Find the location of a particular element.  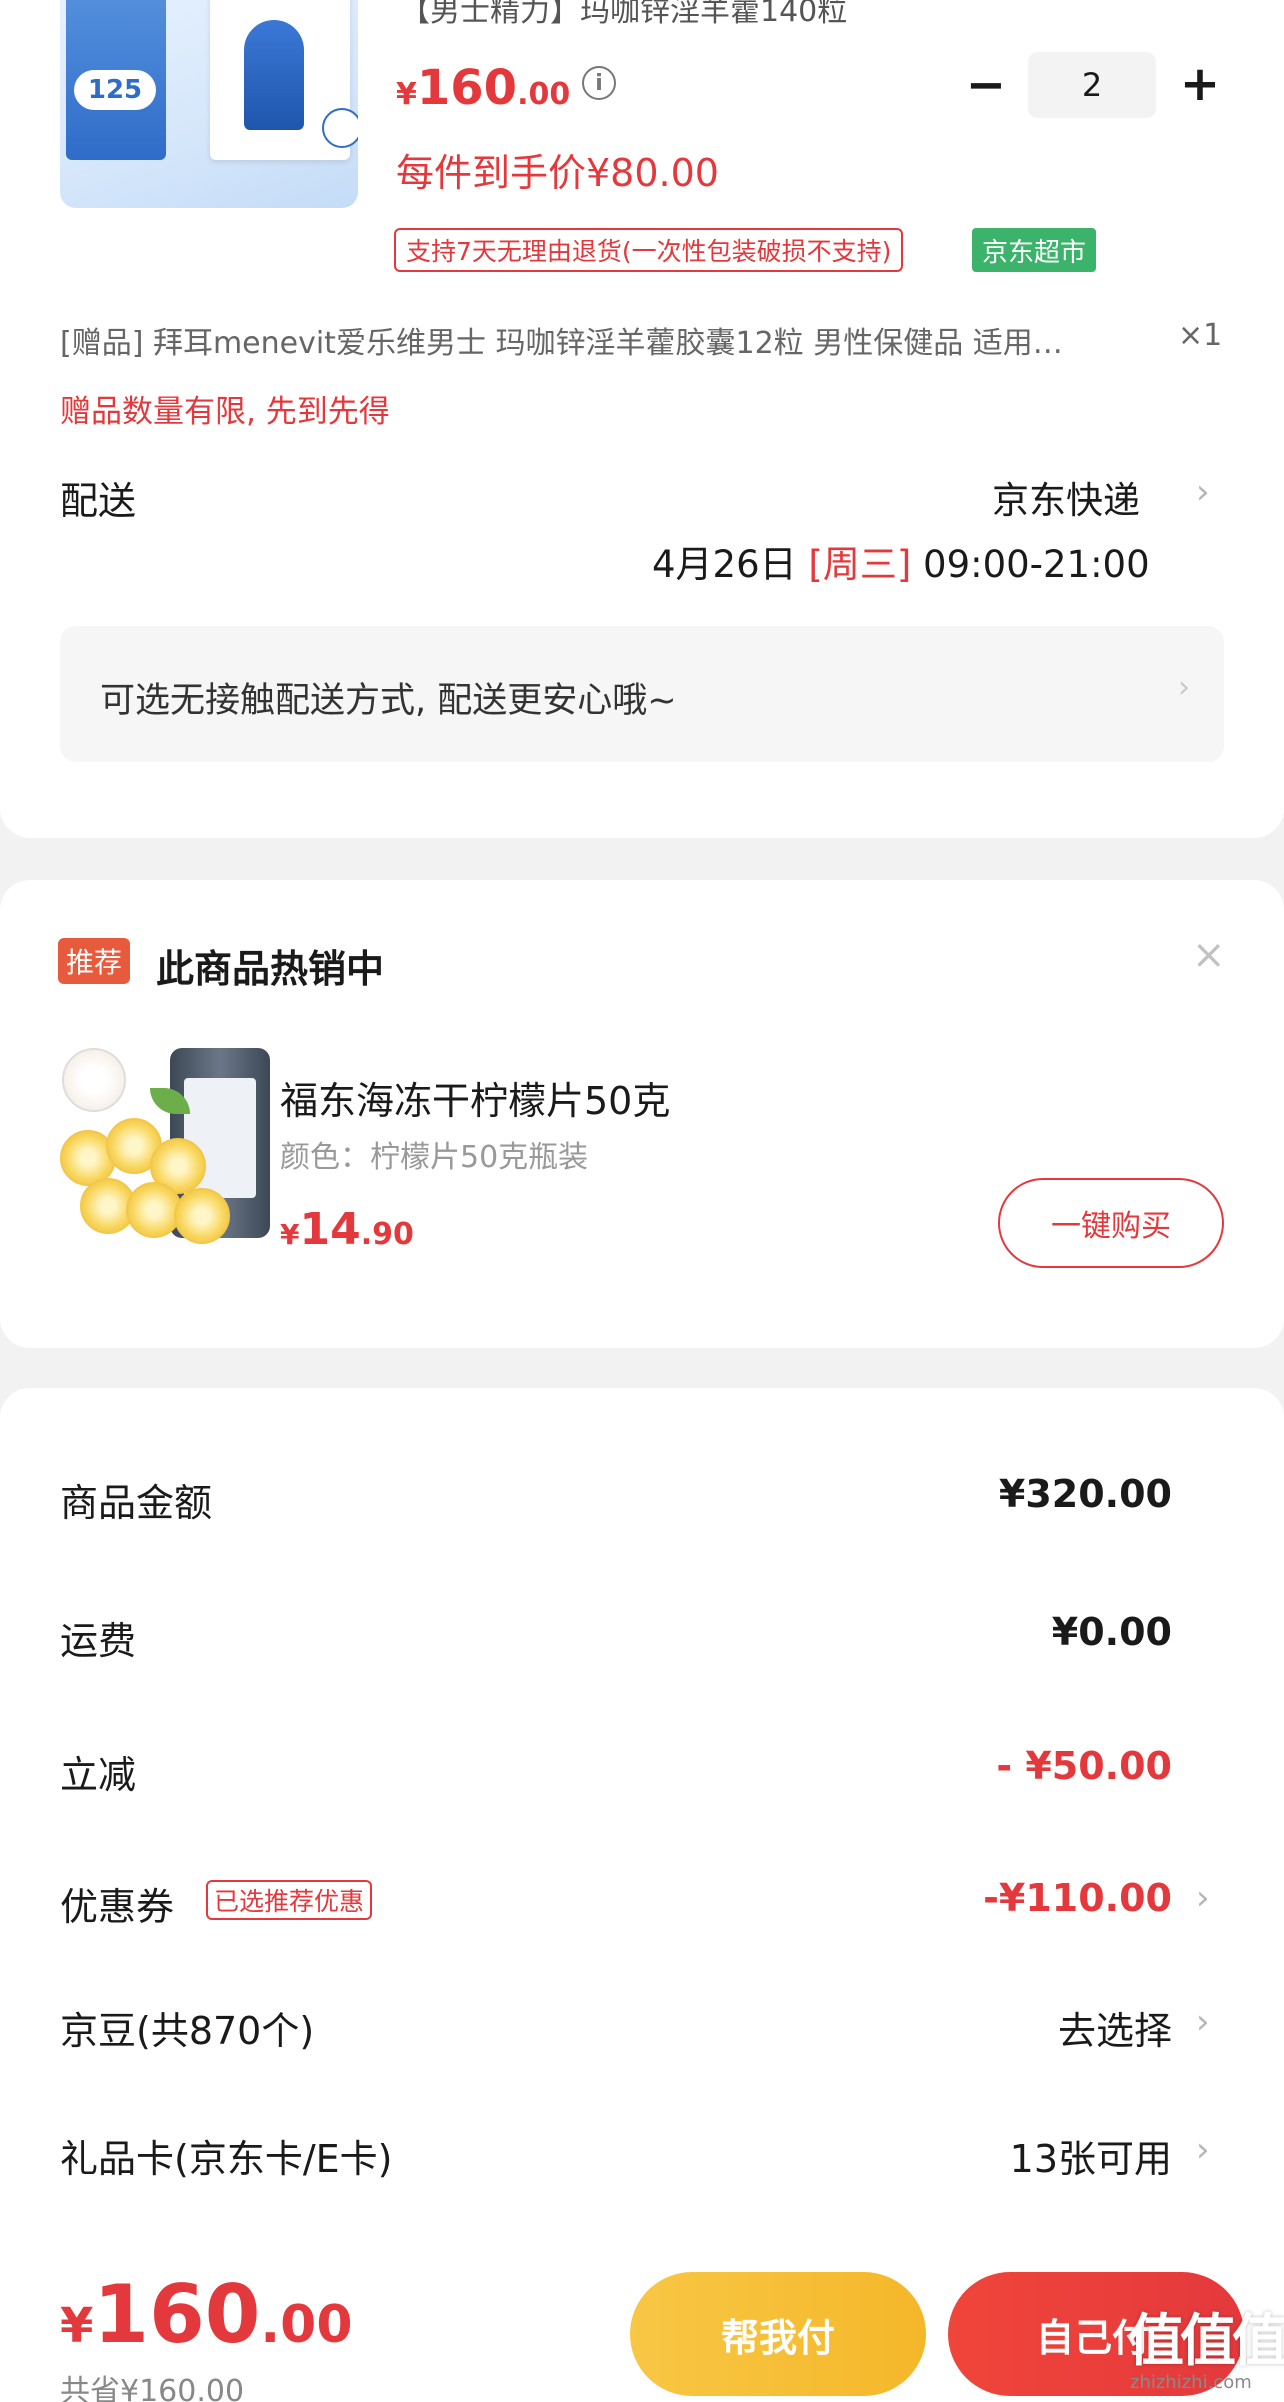

product-title: 【男士精力】玛咖锌淫羊藿140粒 is located at coordinates (623, 15).